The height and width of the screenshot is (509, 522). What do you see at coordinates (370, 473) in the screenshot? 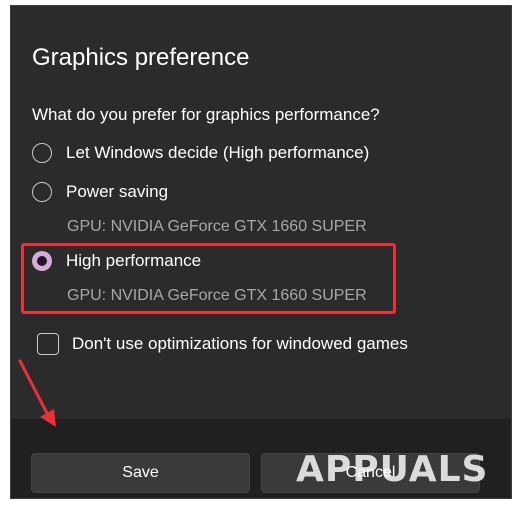
I see `cancel-button: Cancel` at bounding box center [370, 473].